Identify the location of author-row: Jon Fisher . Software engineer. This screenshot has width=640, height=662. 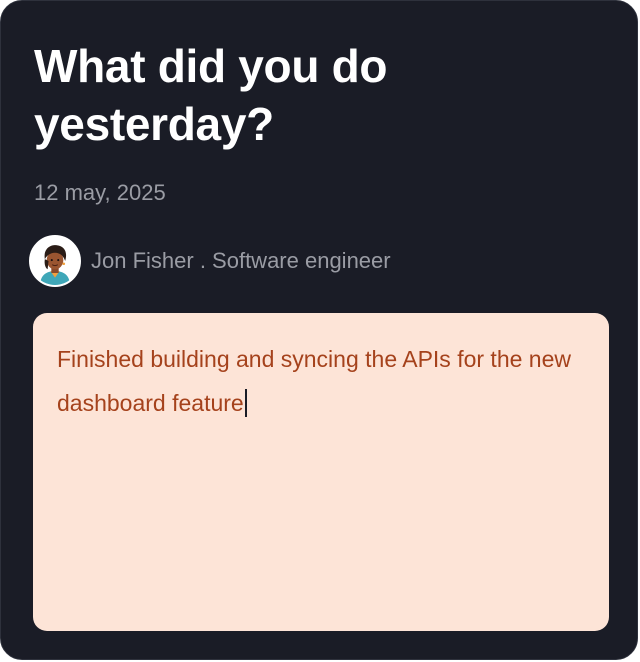
(210, 261).